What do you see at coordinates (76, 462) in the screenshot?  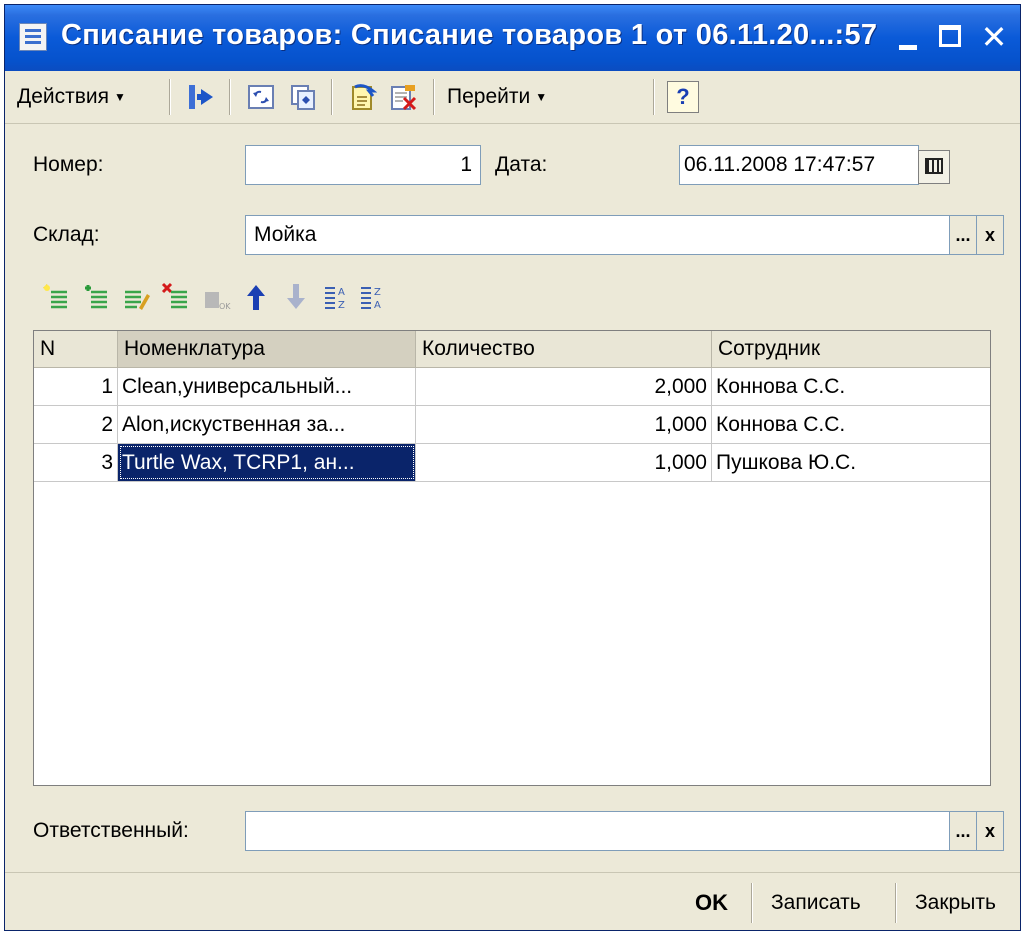 I see `row-number: 3` at bounding box center [76, 462].